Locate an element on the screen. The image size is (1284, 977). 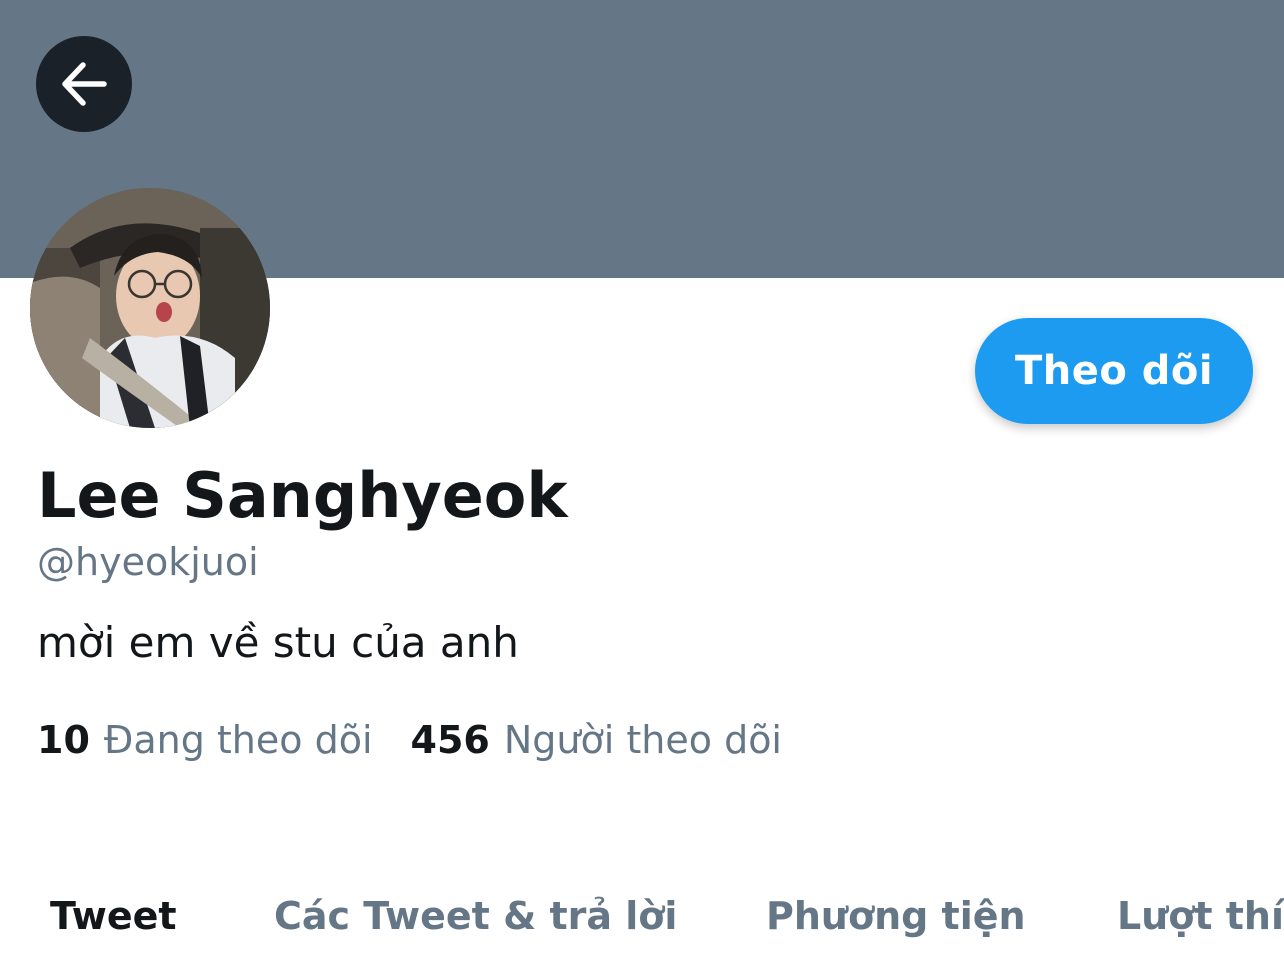
profile-handle: @hyeokjuoi is located at coordinates (148, 562).